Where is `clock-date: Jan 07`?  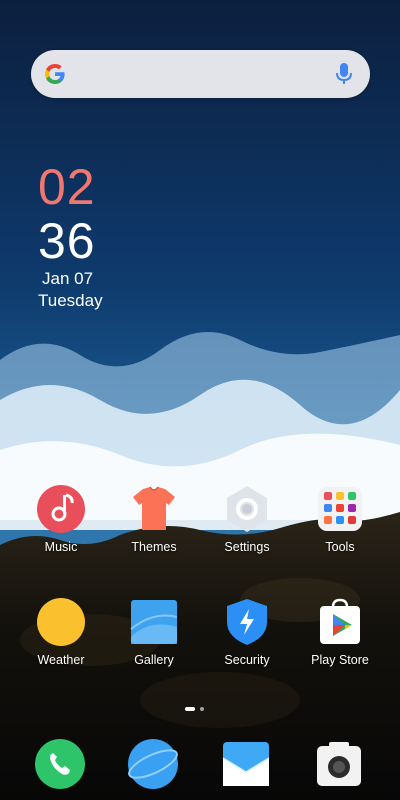
clock-date: Jan 07 is located at coordinates (68, 278).